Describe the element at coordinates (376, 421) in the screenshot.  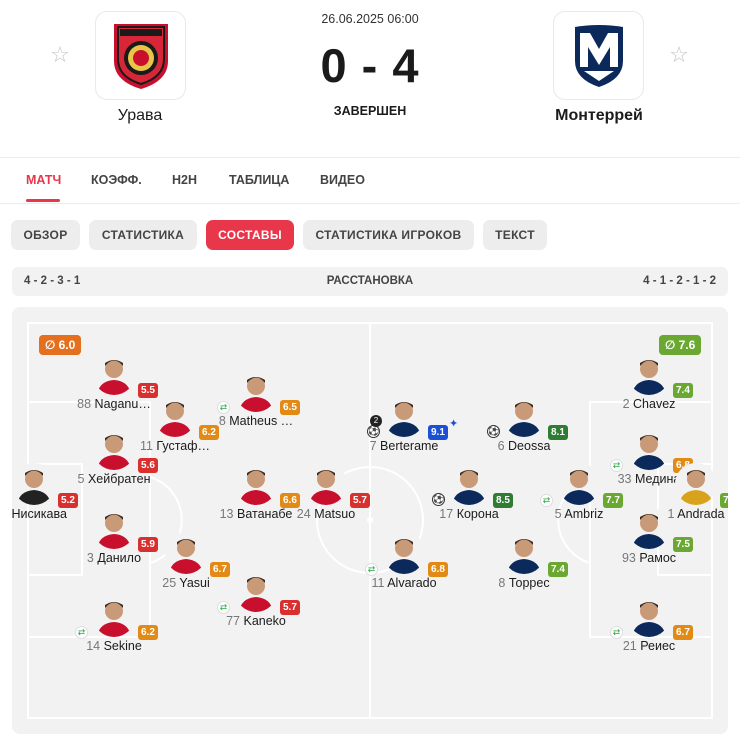
I see `goal-count-badge: 2` at that location.